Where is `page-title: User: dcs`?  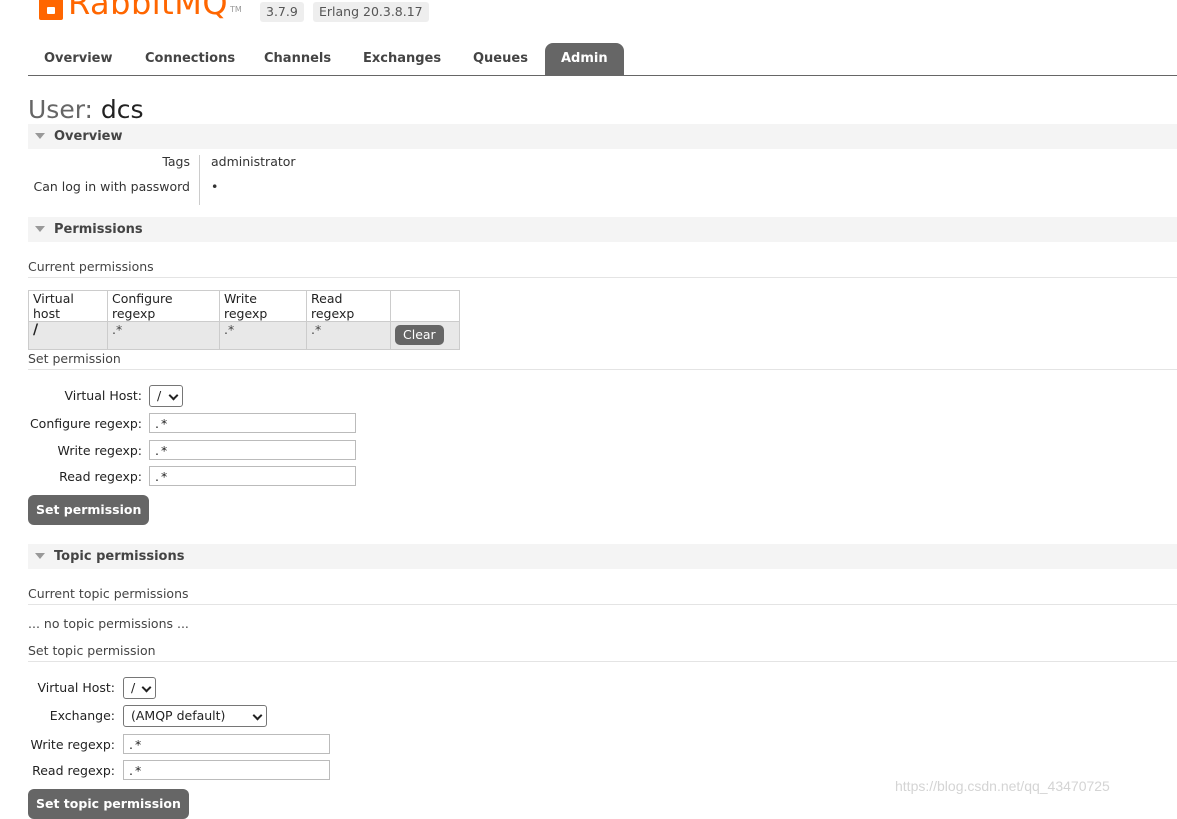
page-title: User: dcs is located at coordinates (86, 110).